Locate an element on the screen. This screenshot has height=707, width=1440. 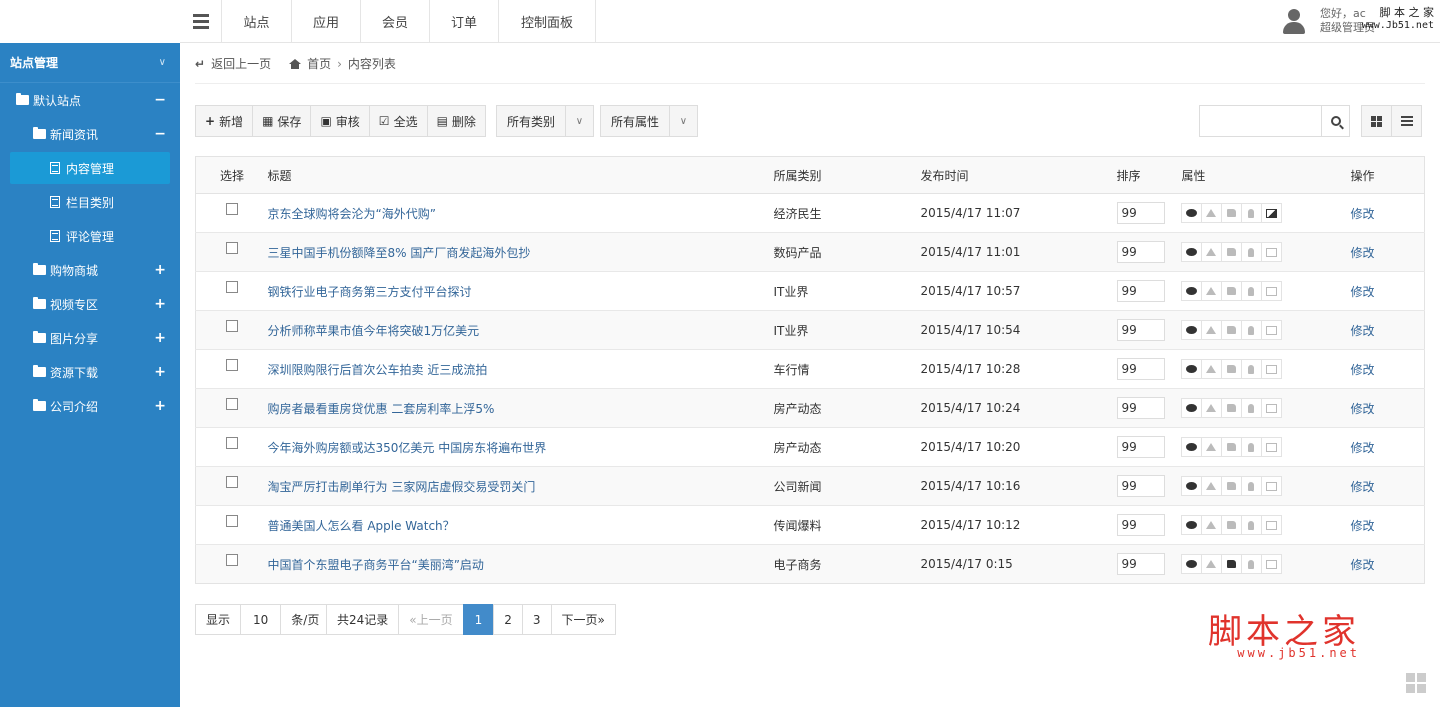
title-link: 三星中国手机份额降至8% 国产厂商发起海外包抄 is located at coordinates (399, 253).